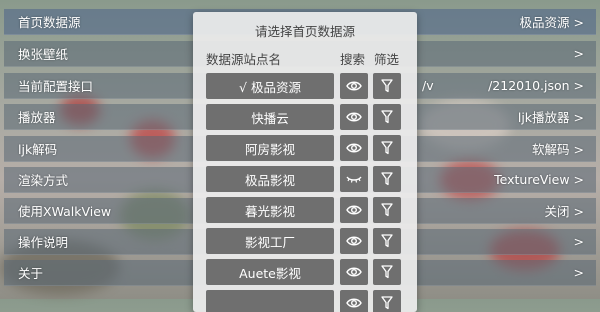  What do you see at coordinates (244, 59) in the screenshot?
I see `column-header-source-name: 数据源站点名` at bounding box center [244, 59].